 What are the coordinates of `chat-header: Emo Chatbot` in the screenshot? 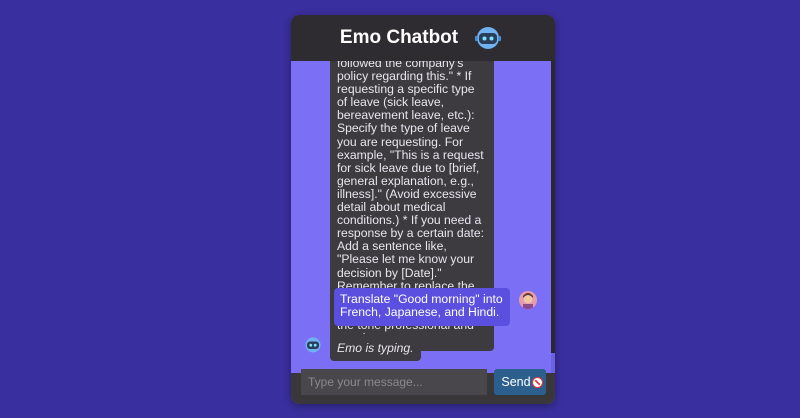 It's located at (423, 38).